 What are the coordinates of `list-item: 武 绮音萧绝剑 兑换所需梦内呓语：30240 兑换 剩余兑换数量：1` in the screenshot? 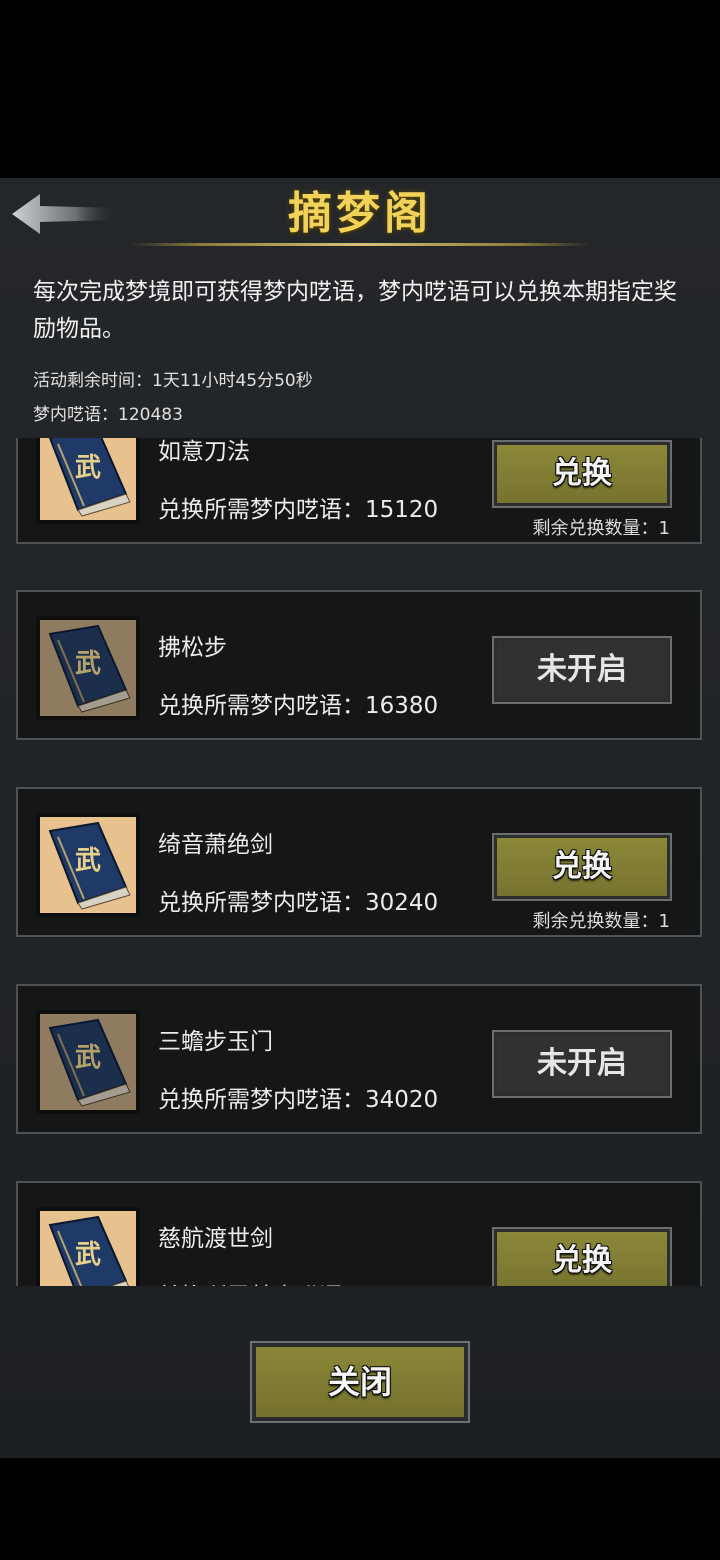 It's located at (359, 862).